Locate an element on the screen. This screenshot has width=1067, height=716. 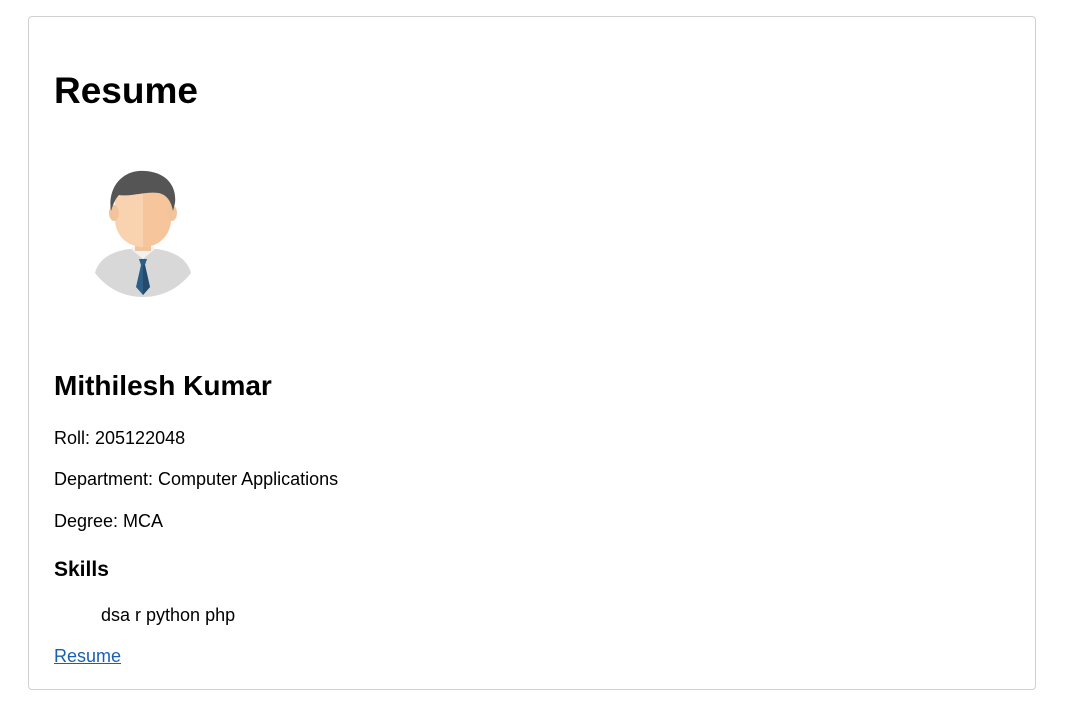
page-title: Resume is located at coordinates (126, 90).